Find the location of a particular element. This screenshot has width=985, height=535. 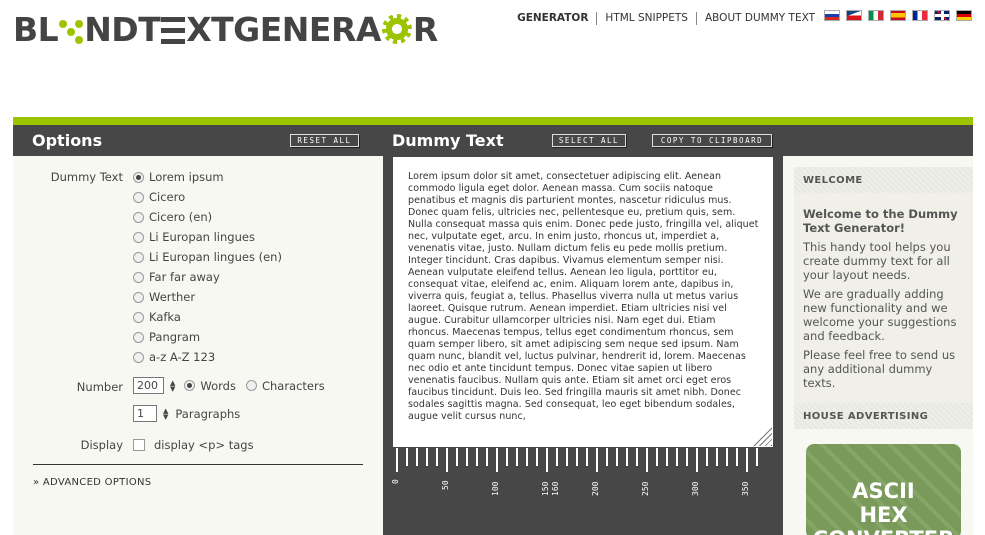

flag-german-icon is located at coordinates (964, 15).